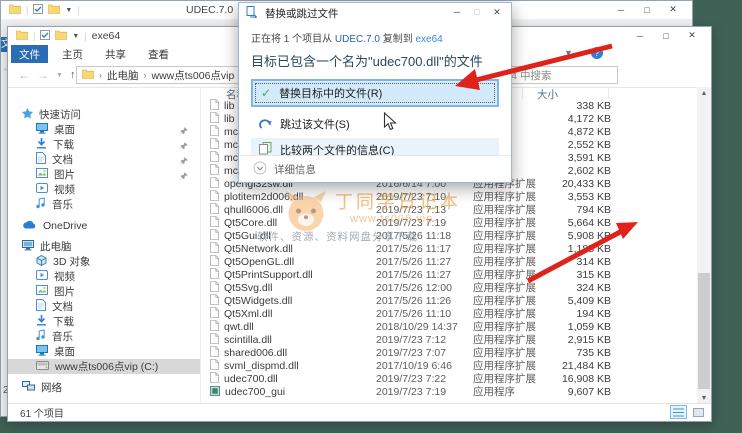 Image resolution: width=742 pixels, height=433 pixels. What do you see at coordinates (260, 169) in the screenshot?
I see `chevron-down-circle-icon` at bounding box center [260, 169].